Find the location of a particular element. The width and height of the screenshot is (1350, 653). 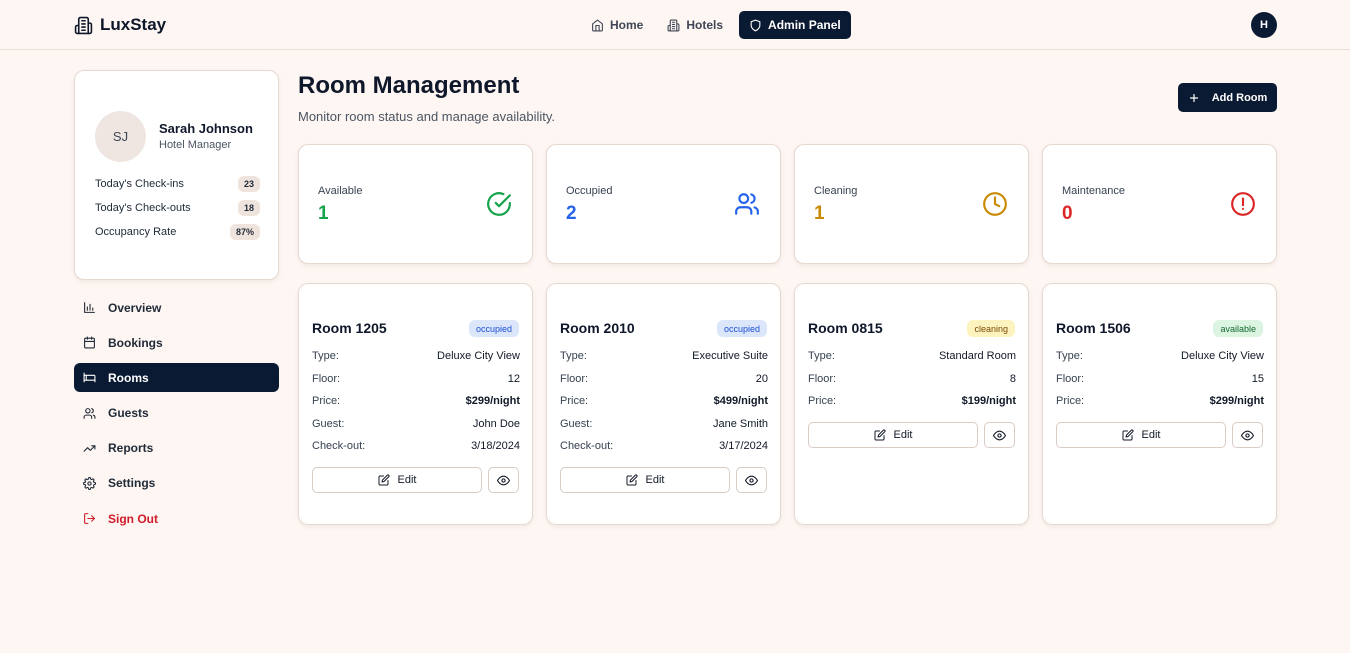

sidebar-item-guests: Guests is located at coordinates (176, 413).